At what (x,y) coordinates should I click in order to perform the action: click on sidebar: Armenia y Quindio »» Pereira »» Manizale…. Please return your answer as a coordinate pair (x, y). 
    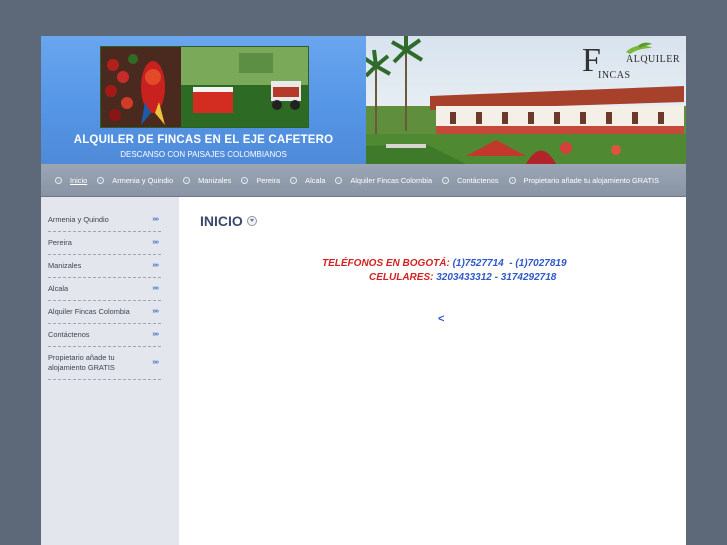
    Looking at the image, I should click on (110, 371).